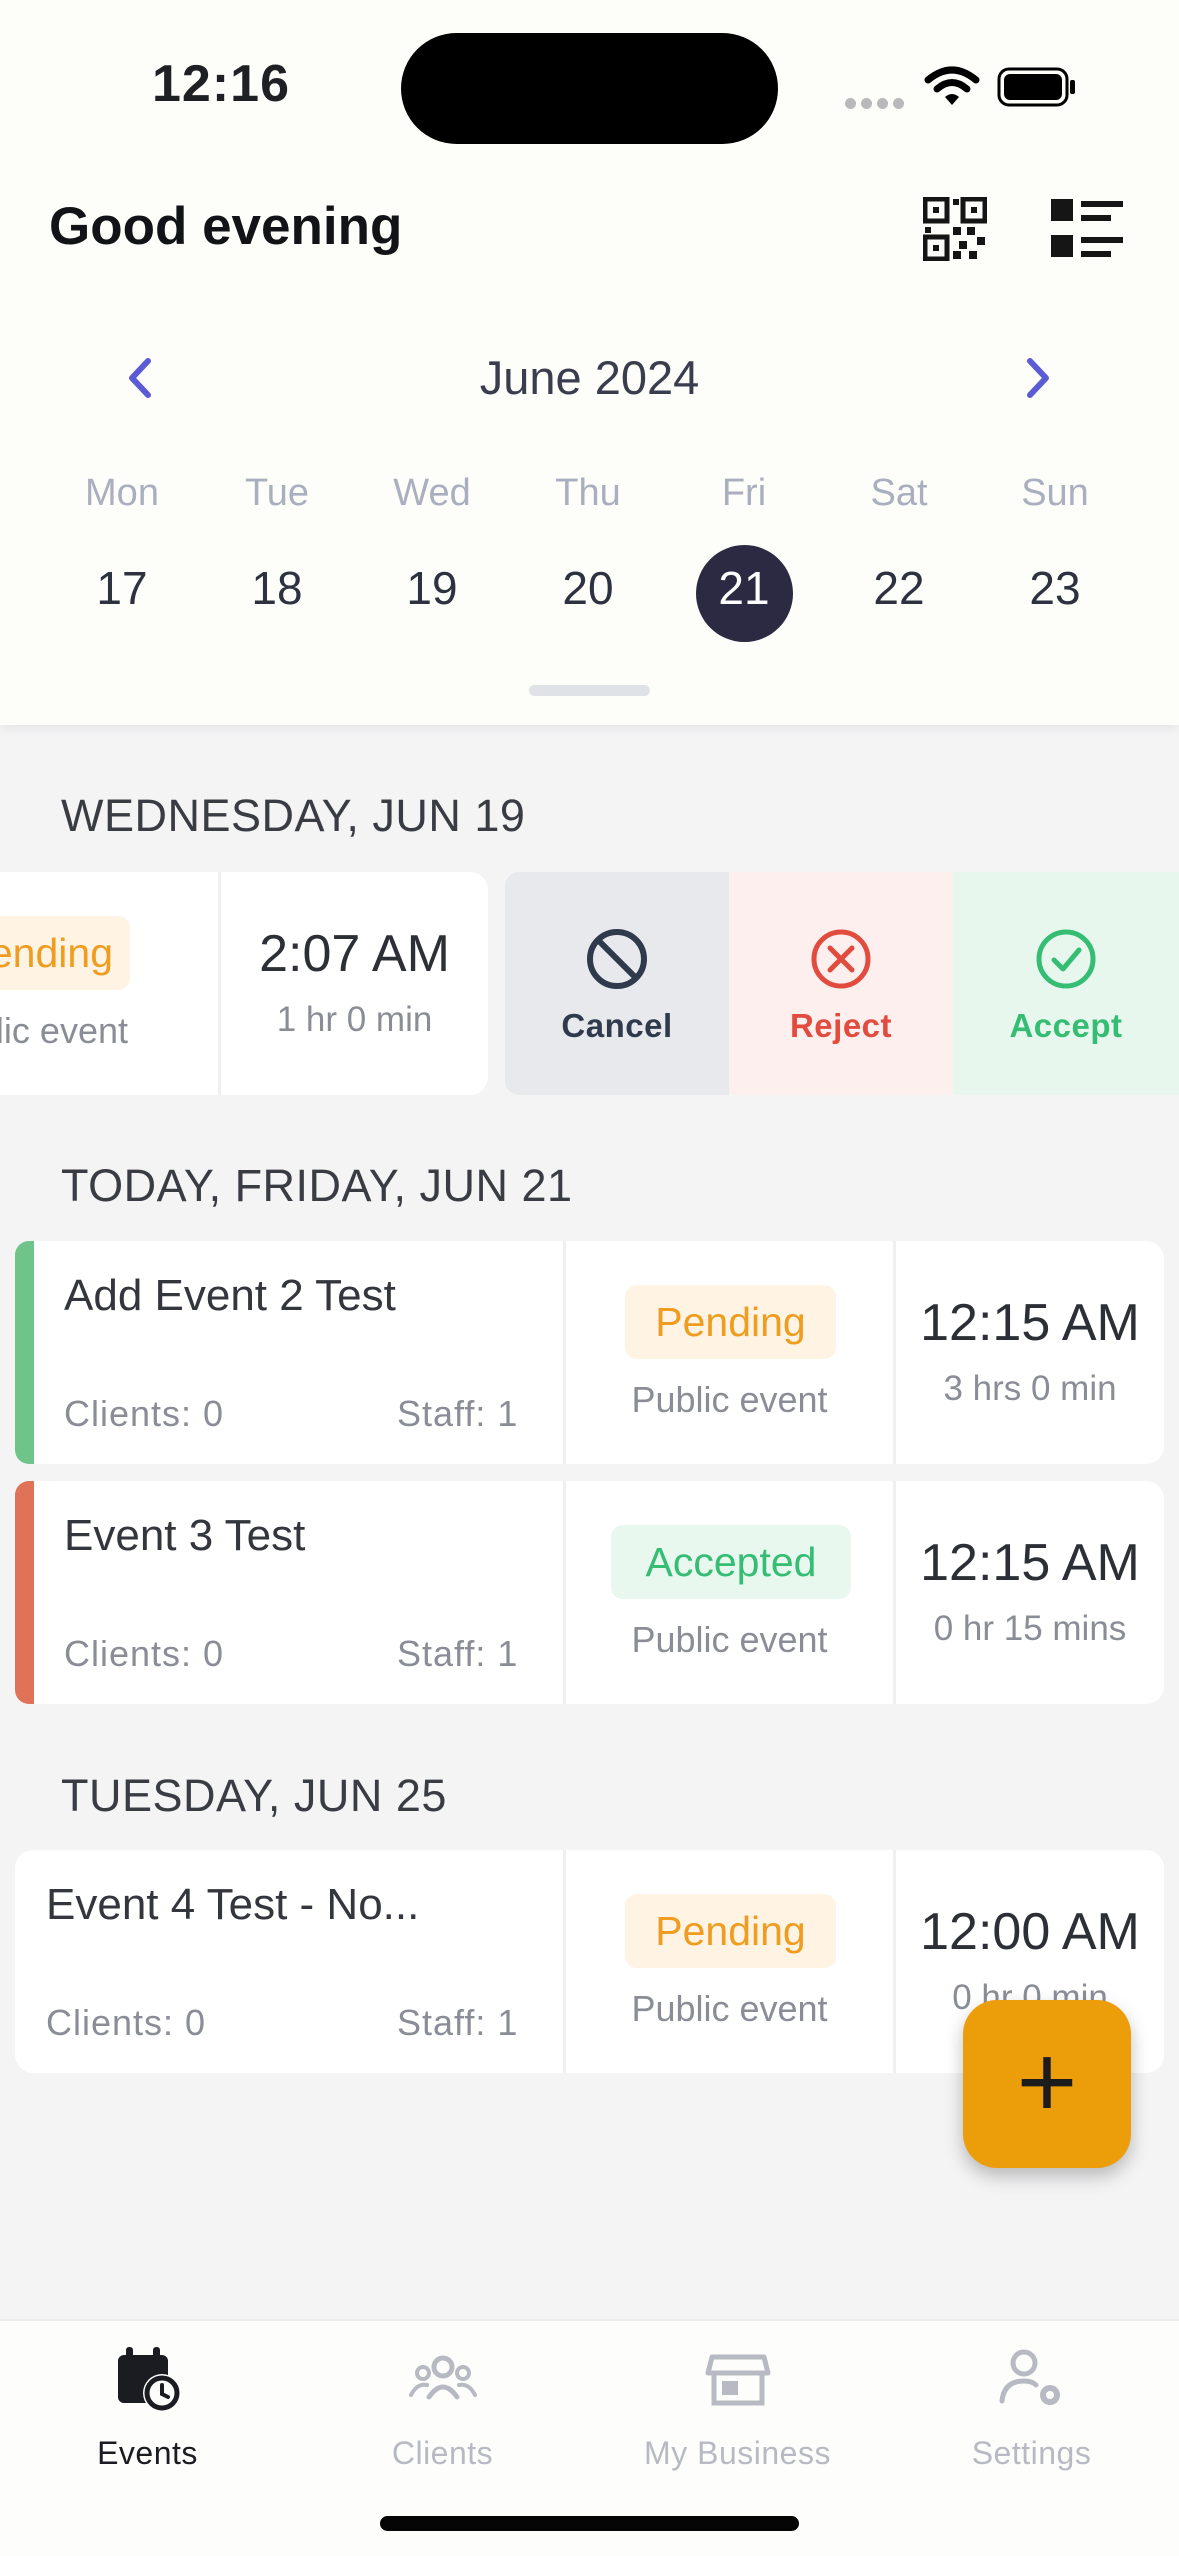 The image size is (1179, 2556). What do you see at coordinates (230, 1295) in the screenshot?
I see `event-title: Add Event 2 Test` at bounding box center [230, 1295].